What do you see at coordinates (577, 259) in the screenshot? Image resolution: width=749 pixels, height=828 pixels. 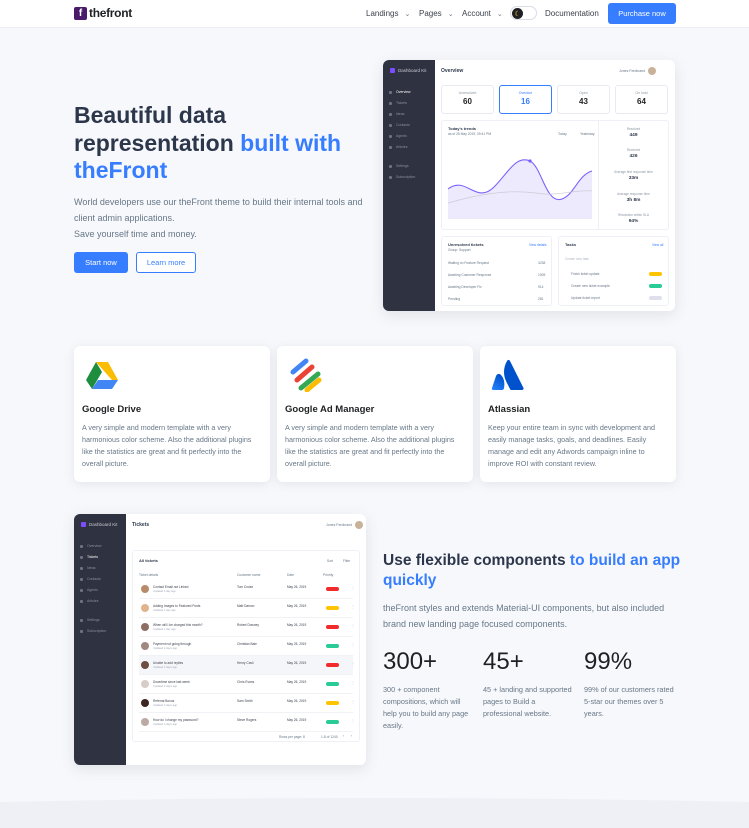 I see `new-task-input: Create new task` at bounding box center [577, 259].